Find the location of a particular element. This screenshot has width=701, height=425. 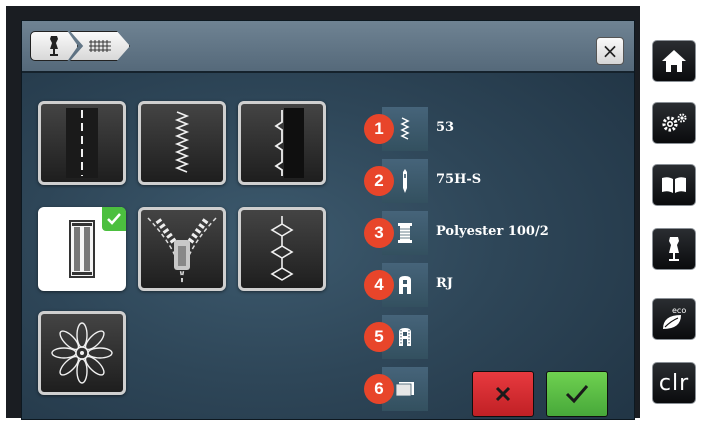

number-badge: 2 is located at coordinates (379, 181).